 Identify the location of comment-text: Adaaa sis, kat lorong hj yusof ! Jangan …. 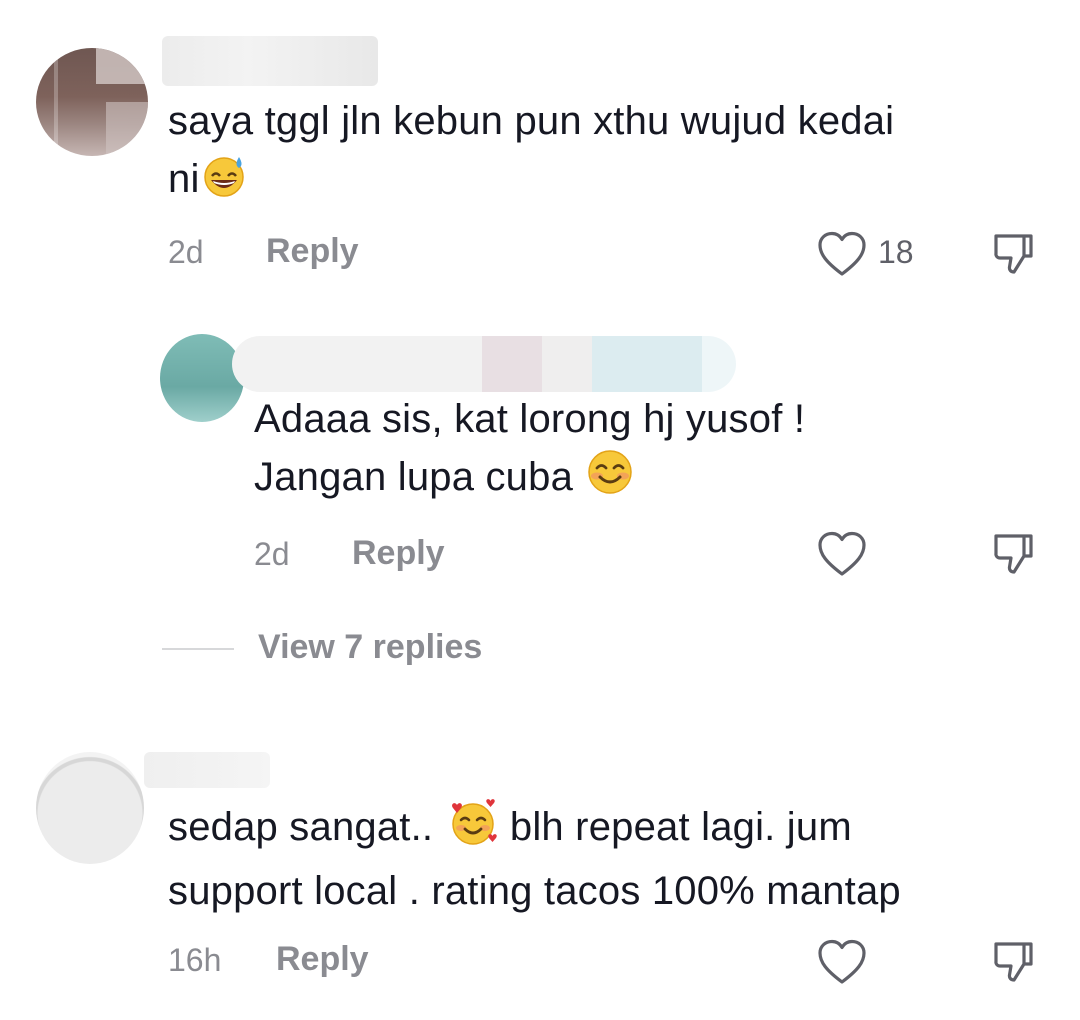
(529, 451).